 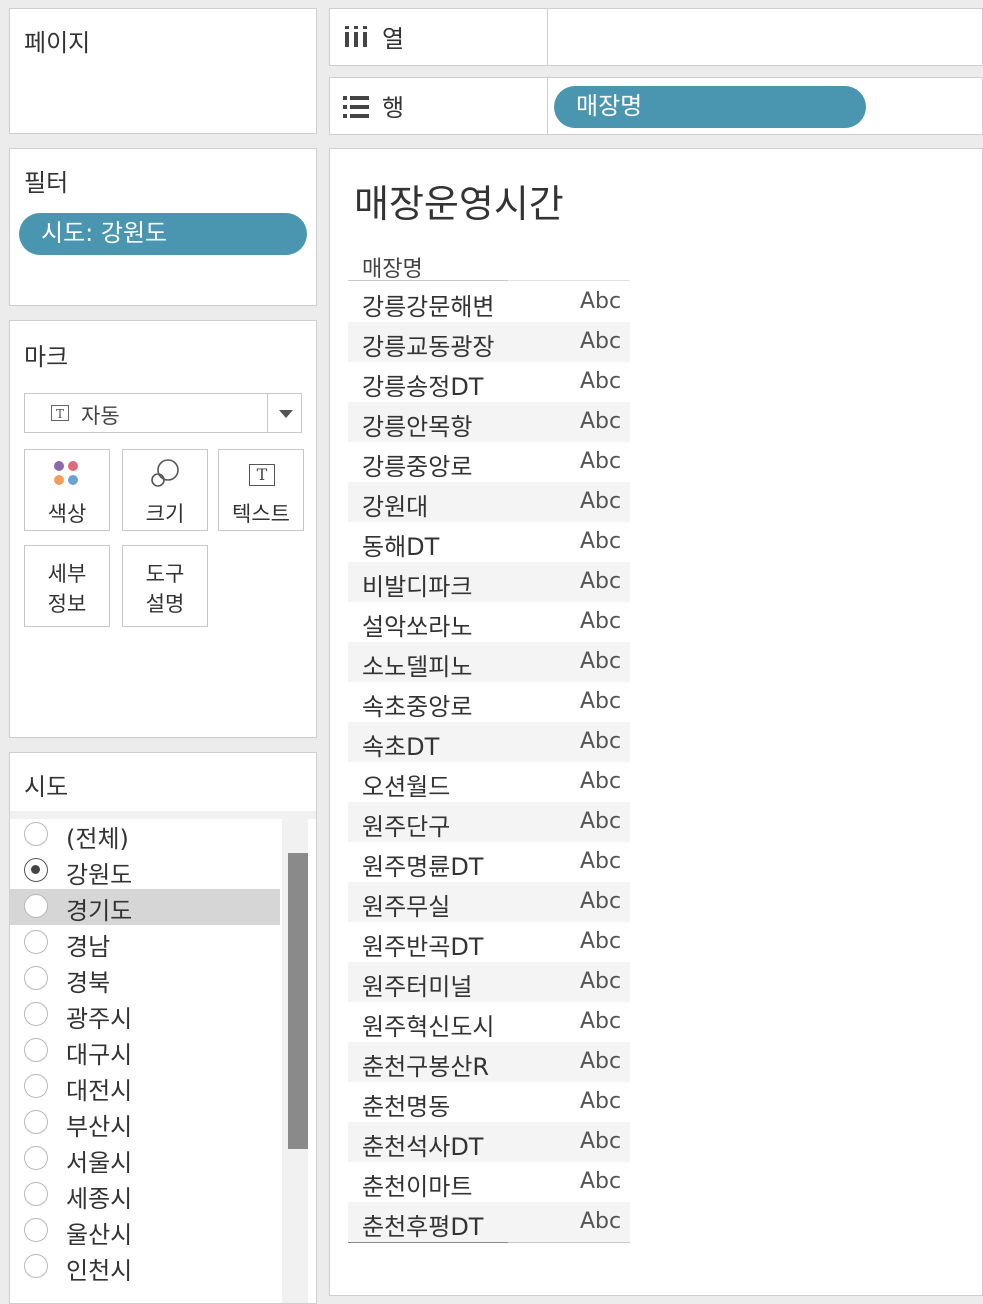 What do you see at coordinates (422, 1144) in the screenshot?
I see `store-name-cell: 춘천석사DT` at bounding box center [422, 1144].